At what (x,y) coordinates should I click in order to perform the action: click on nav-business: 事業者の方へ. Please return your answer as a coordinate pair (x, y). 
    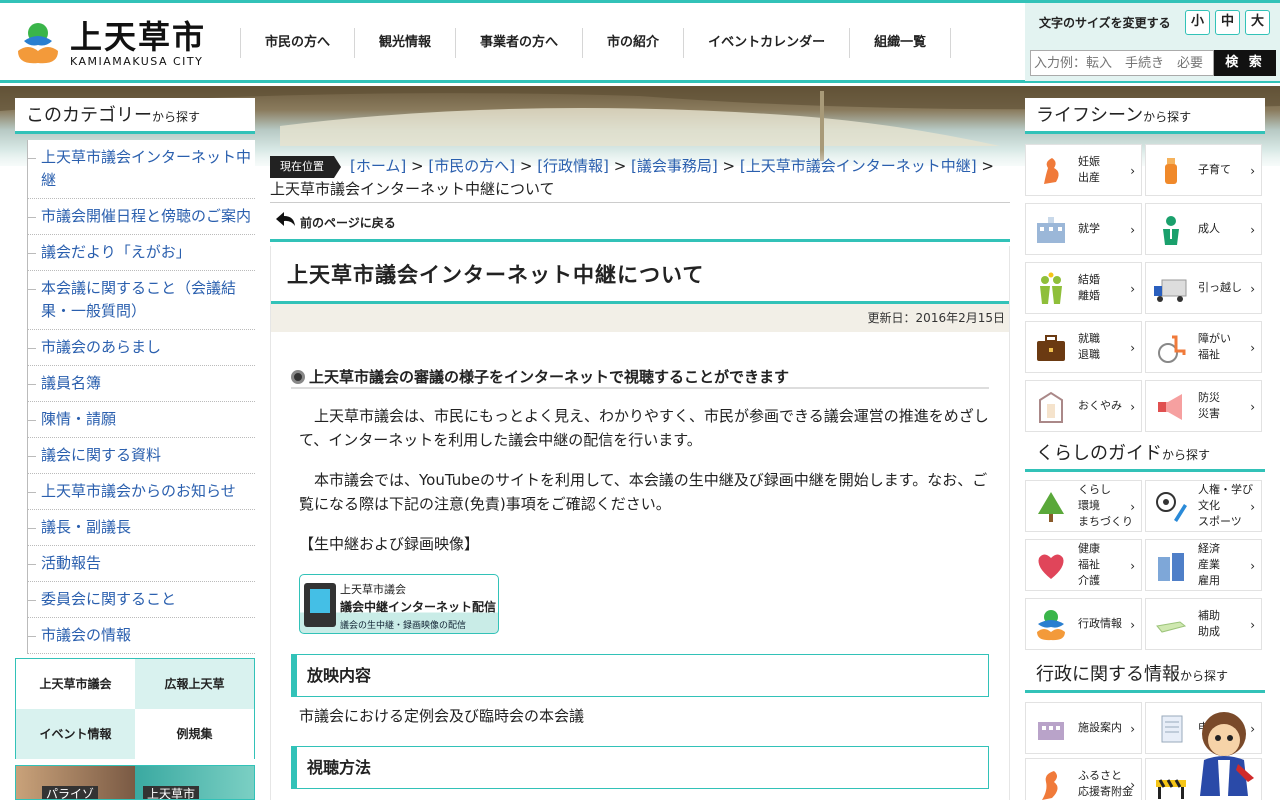
    Looking at the image, I should click on (518, 43).